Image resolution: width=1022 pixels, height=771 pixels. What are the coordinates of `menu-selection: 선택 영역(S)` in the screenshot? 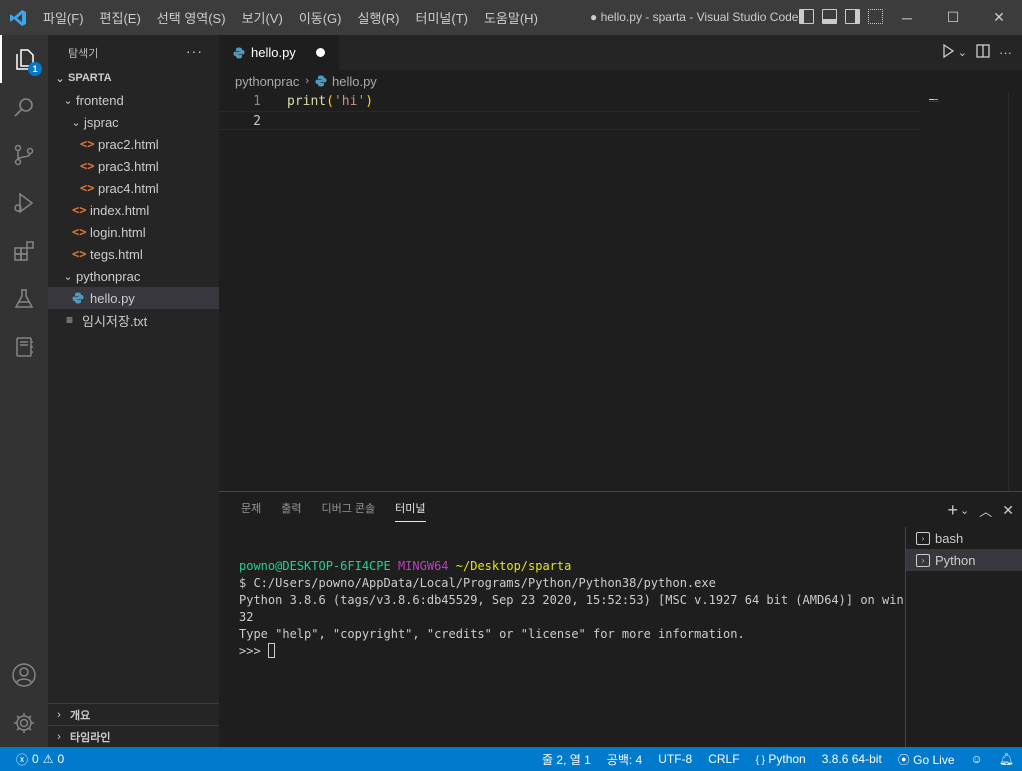 It's located at (191, 17).